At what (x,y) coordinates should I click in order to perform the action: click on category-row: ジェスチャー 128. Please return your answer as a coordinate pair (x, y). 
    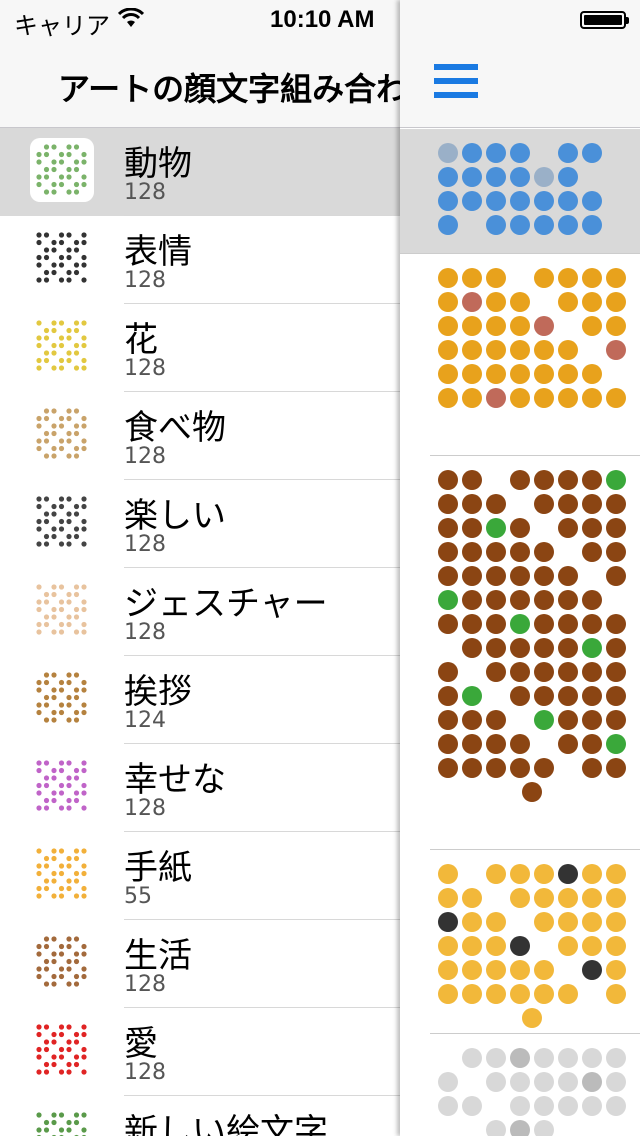
    Looking at the image, I should click on (200, 612).